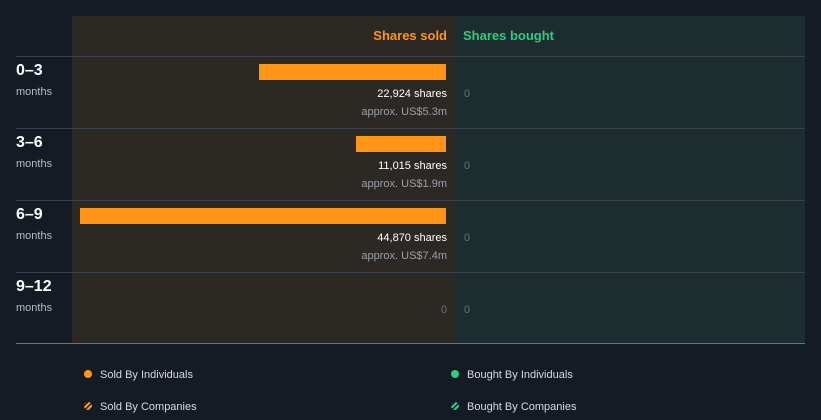  I want to click on sold-shares-label: 44,870 shares, so click(412, 238).